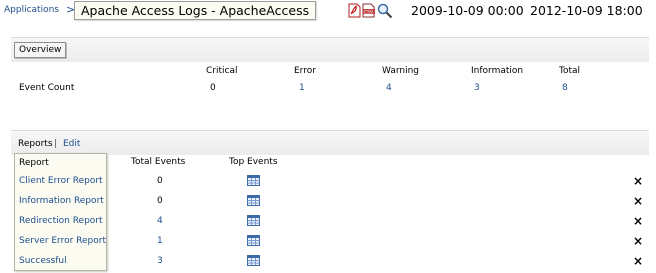 The width and height of the screenshot is (656, 273). I want to click on event-count-label: Event Count, so click(47, 88).